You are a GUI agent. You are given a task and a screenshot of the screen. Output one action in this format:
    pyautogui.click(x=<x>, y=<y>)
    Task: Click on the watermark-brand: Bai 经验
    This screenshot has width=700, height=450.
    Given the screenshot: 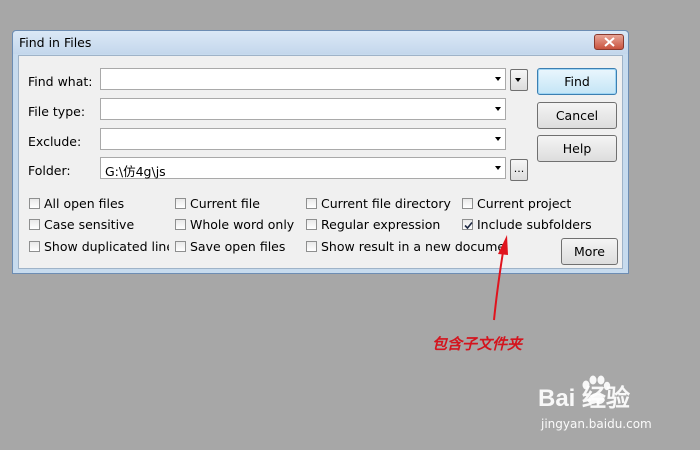 What is the action you would take?
    pyautogui.click(x=584, y=398)
    